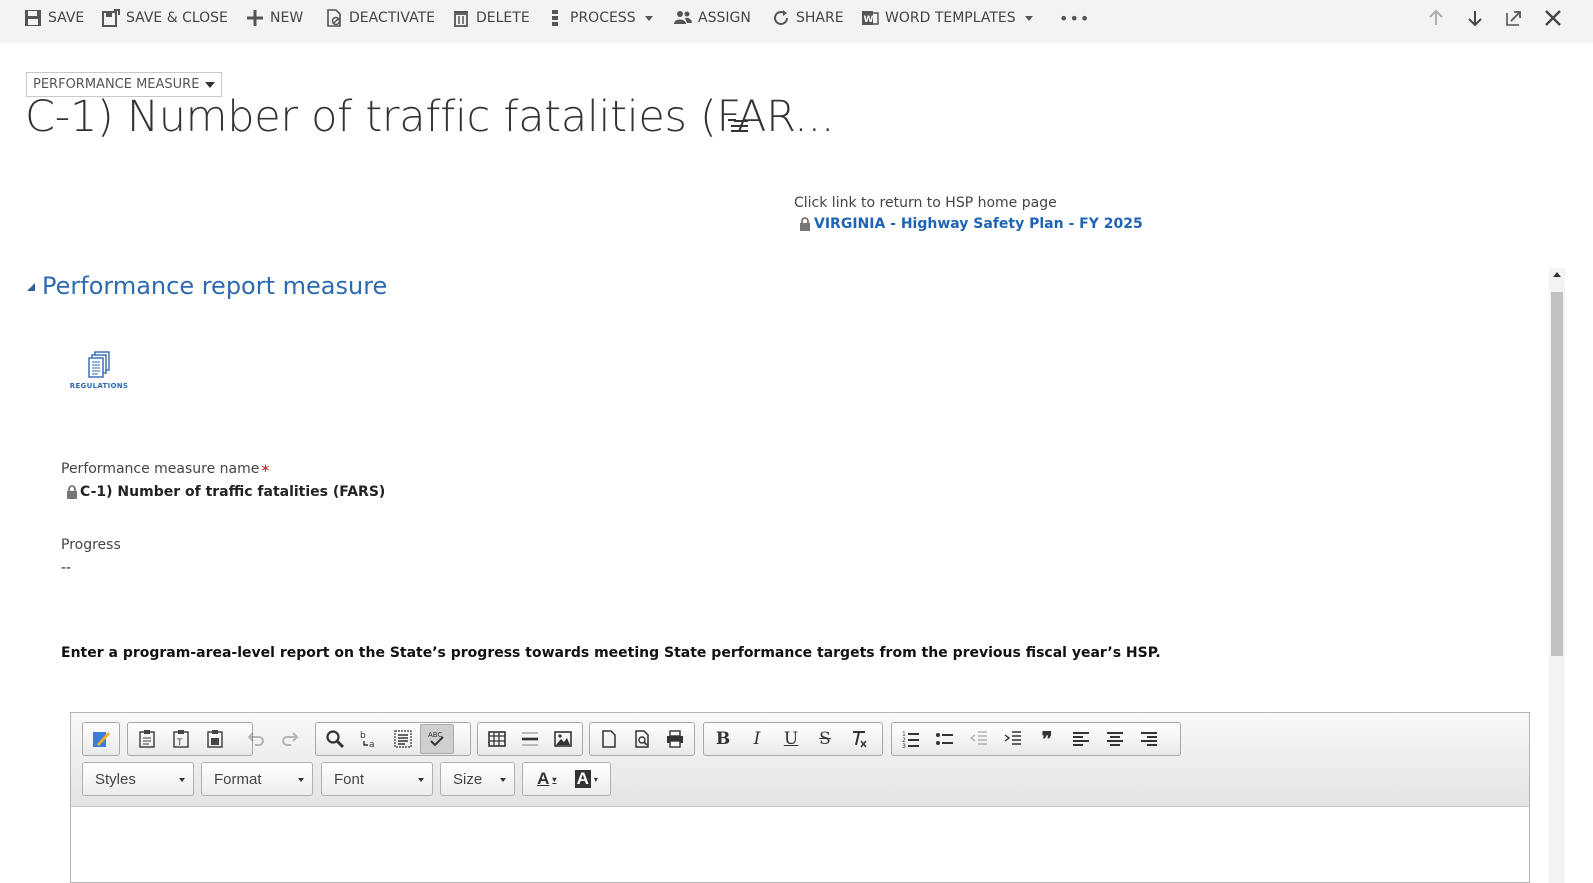 The width and height of the screenshot is (1593, 883). I want to click on table-button, so click(496, 739).